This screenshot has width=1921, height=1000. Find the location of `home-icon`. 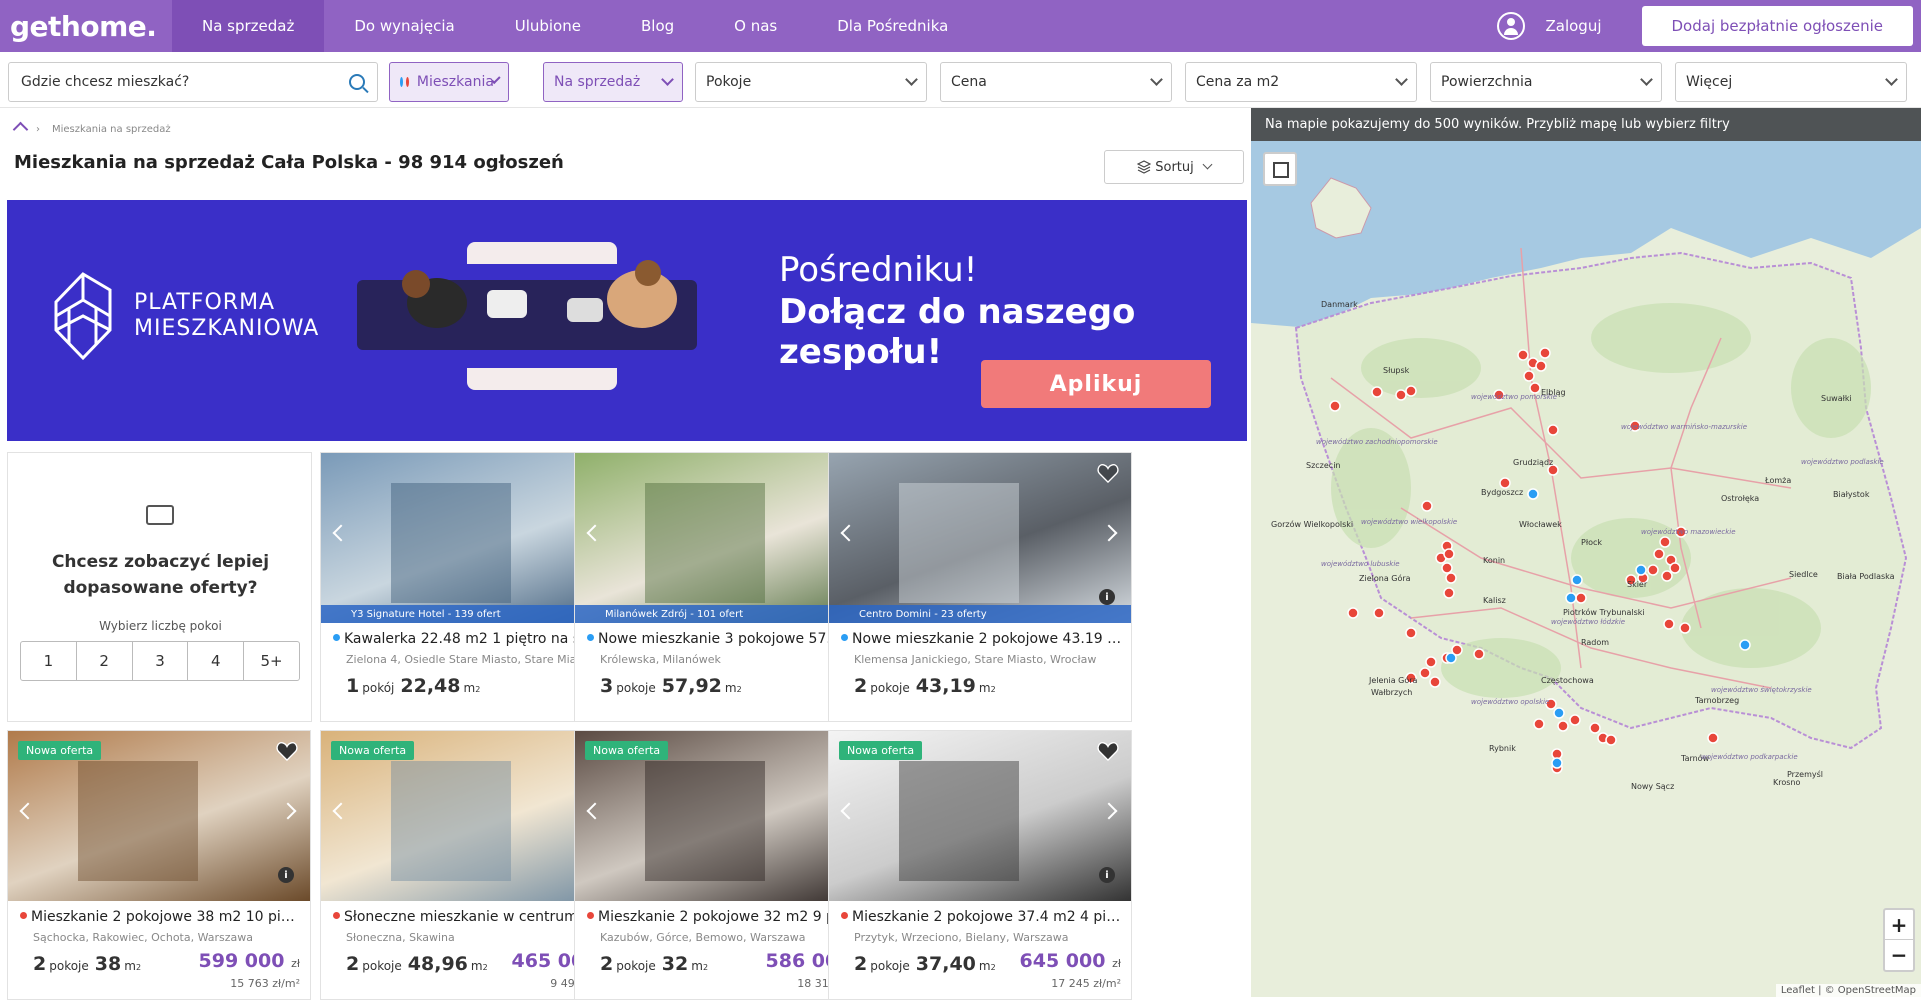

home-icon is located at coordinates (20, 129).